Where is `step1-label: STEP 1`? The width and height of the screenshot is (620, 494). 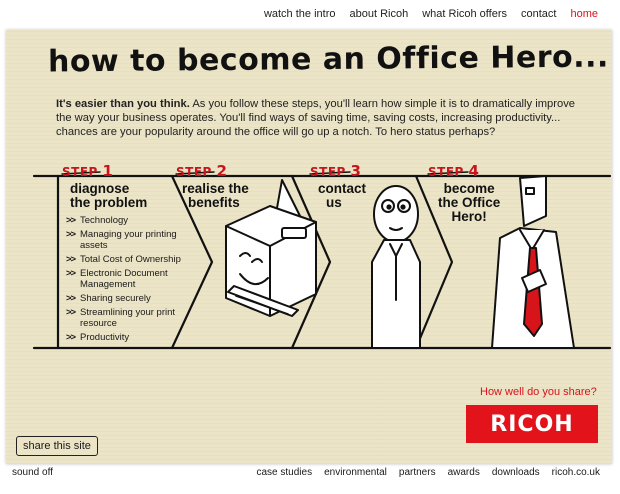 step1-label: STEP 1 is located at coordinates (88, 171).